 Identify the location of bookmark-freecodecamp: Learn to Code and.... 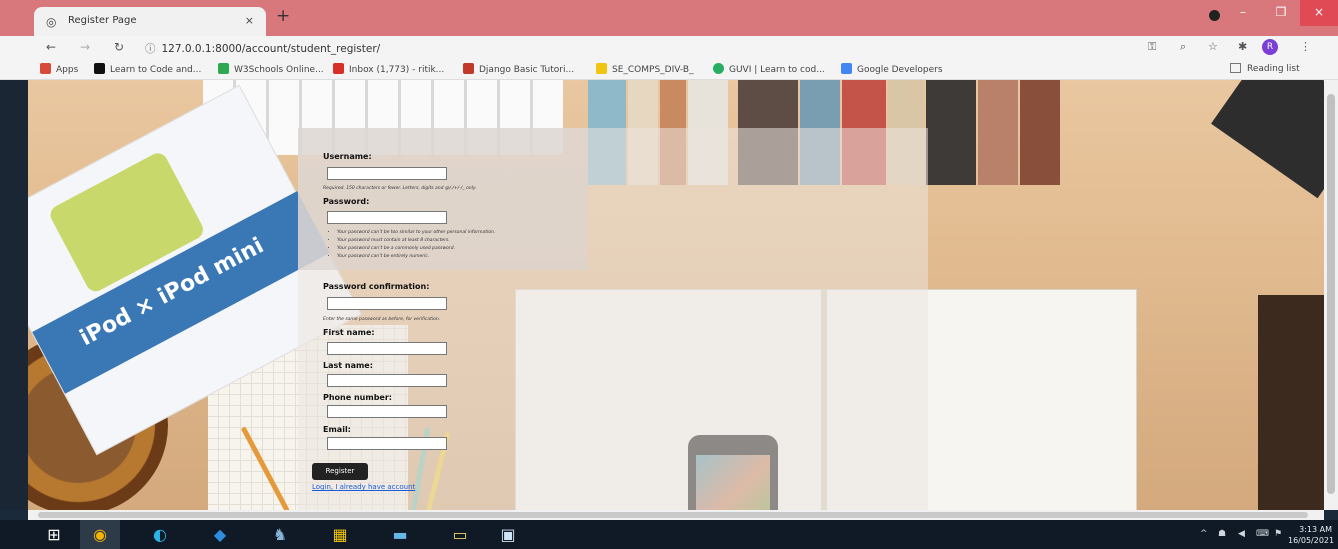
(147, 69).